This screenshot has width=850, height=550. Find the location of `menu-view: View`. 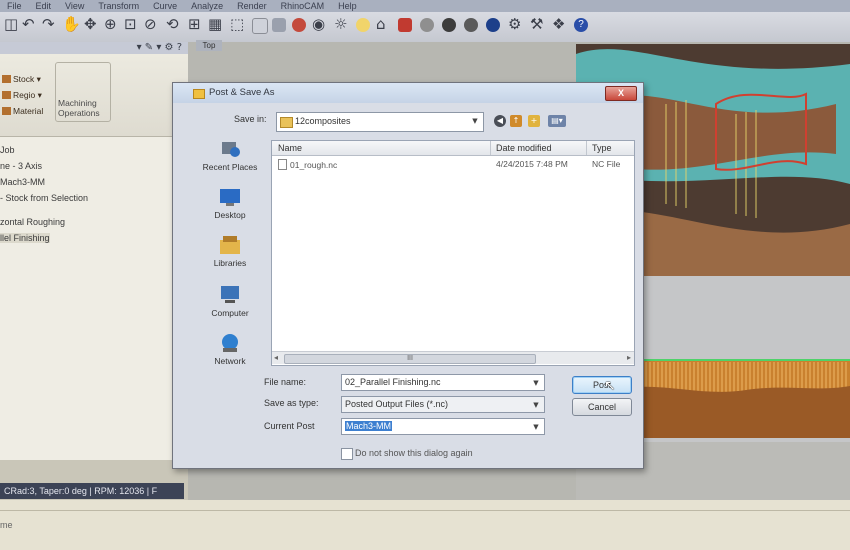

menu-view: View is located at coordinates (74, 6).